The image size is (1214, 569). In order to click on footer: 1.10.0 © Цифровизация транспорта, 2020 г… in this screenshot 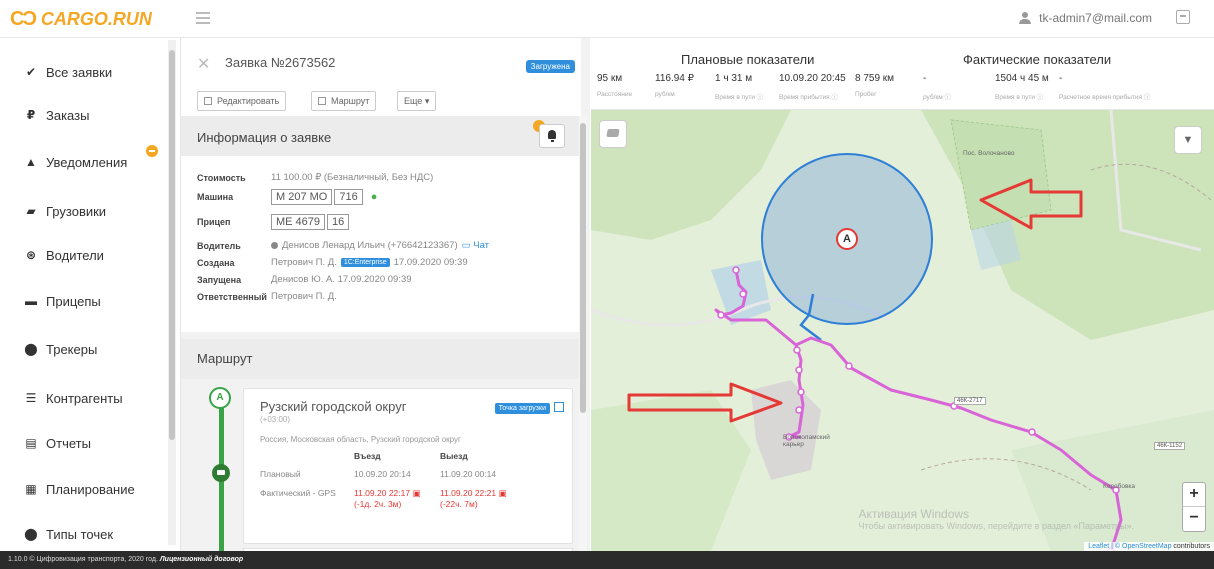, I will do `click(607, 560)`.